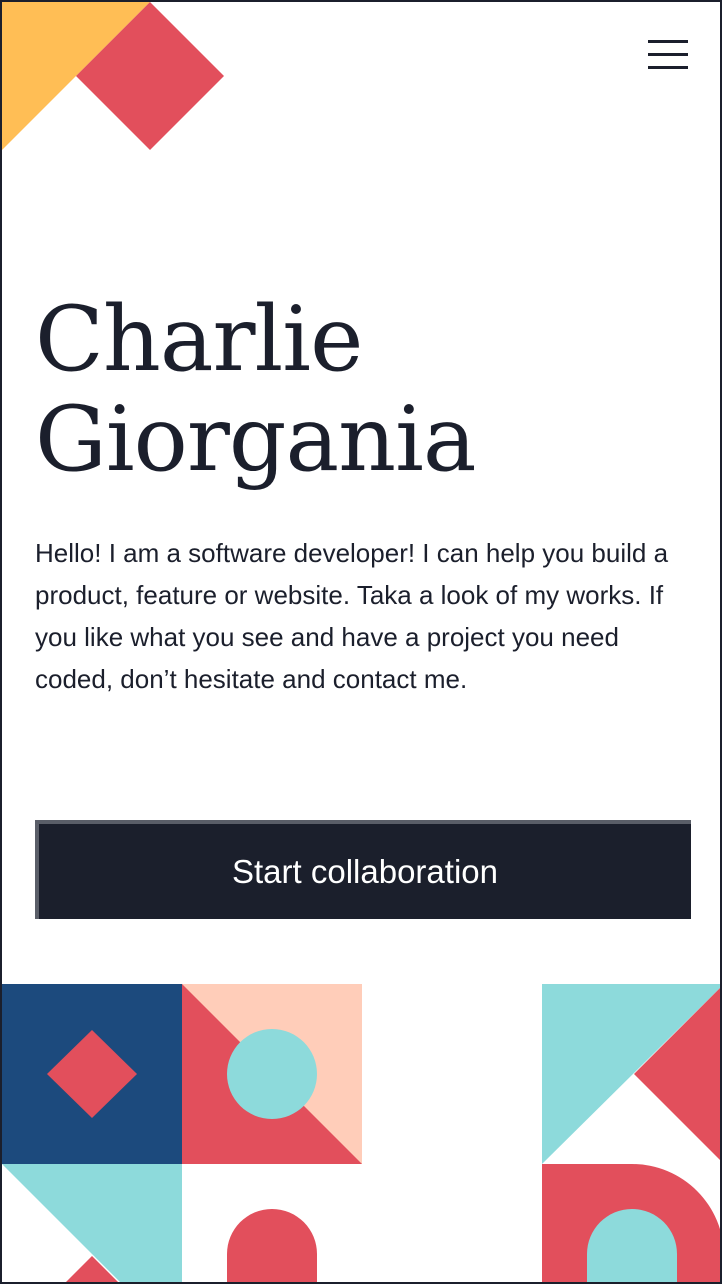  Describe the element at coordinates (272, 1074) in the screenshot. I see `teal-circle-shape` at that location.